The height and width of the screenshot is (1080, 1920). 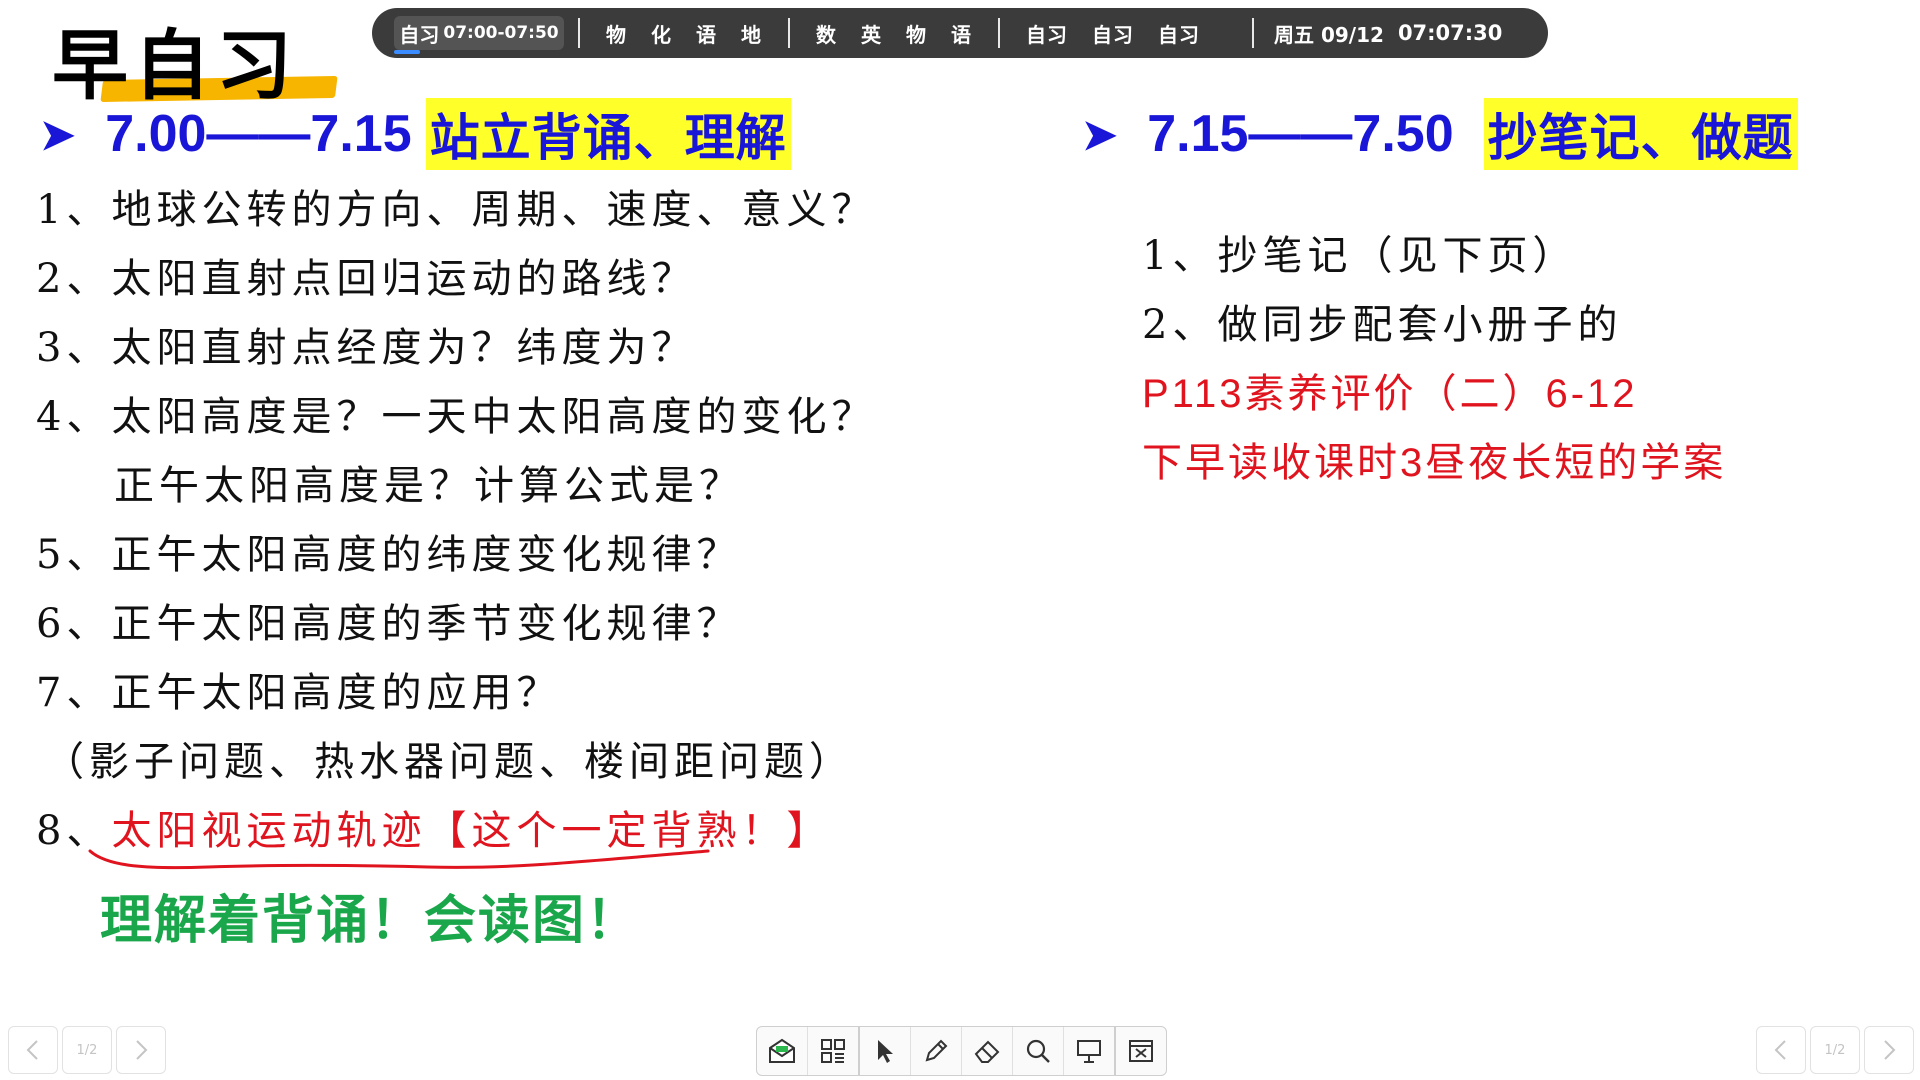 I want to click on period-item: 英, so click(x=871, y=33).